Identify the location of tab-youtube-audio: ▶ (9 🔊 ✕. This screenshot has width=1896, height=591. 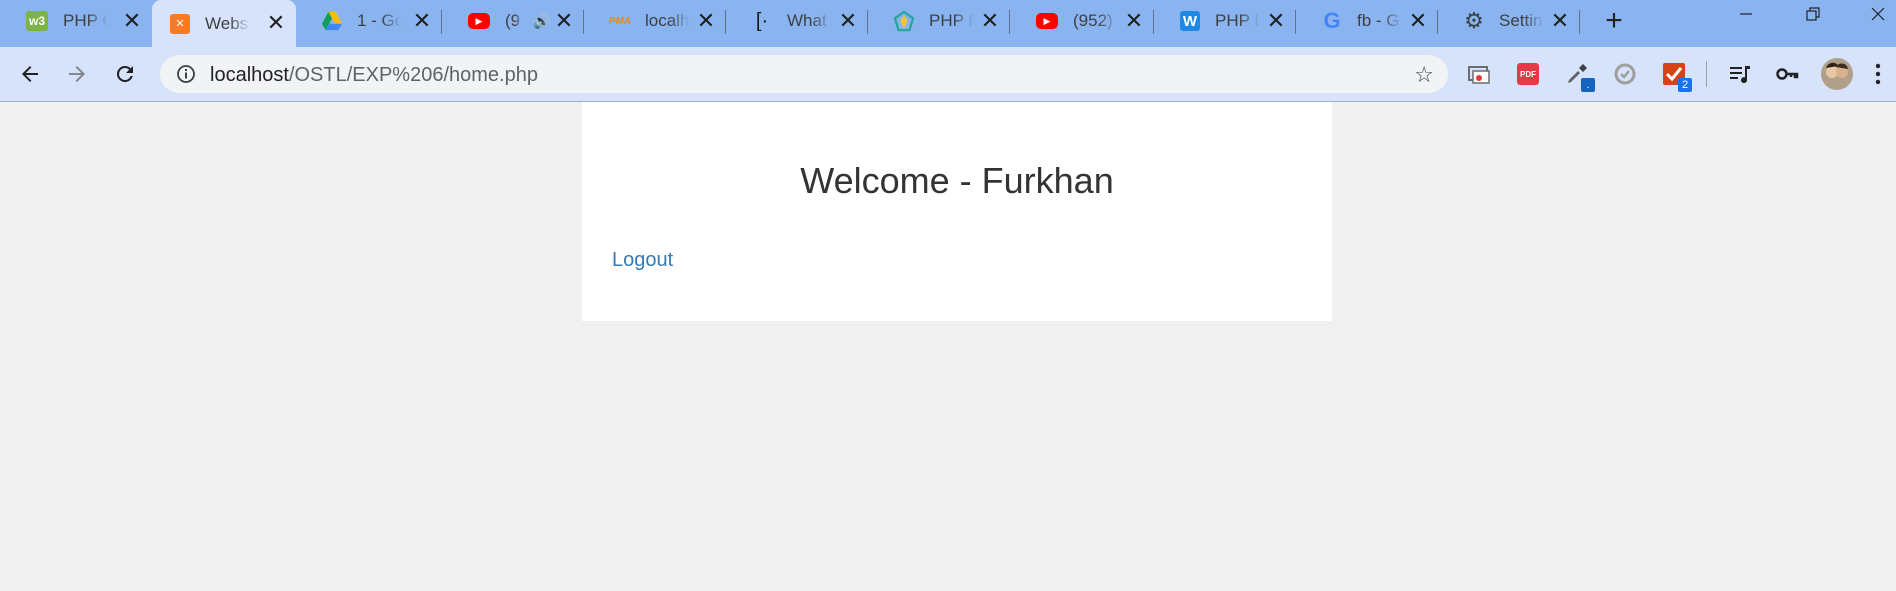
(513, 21).